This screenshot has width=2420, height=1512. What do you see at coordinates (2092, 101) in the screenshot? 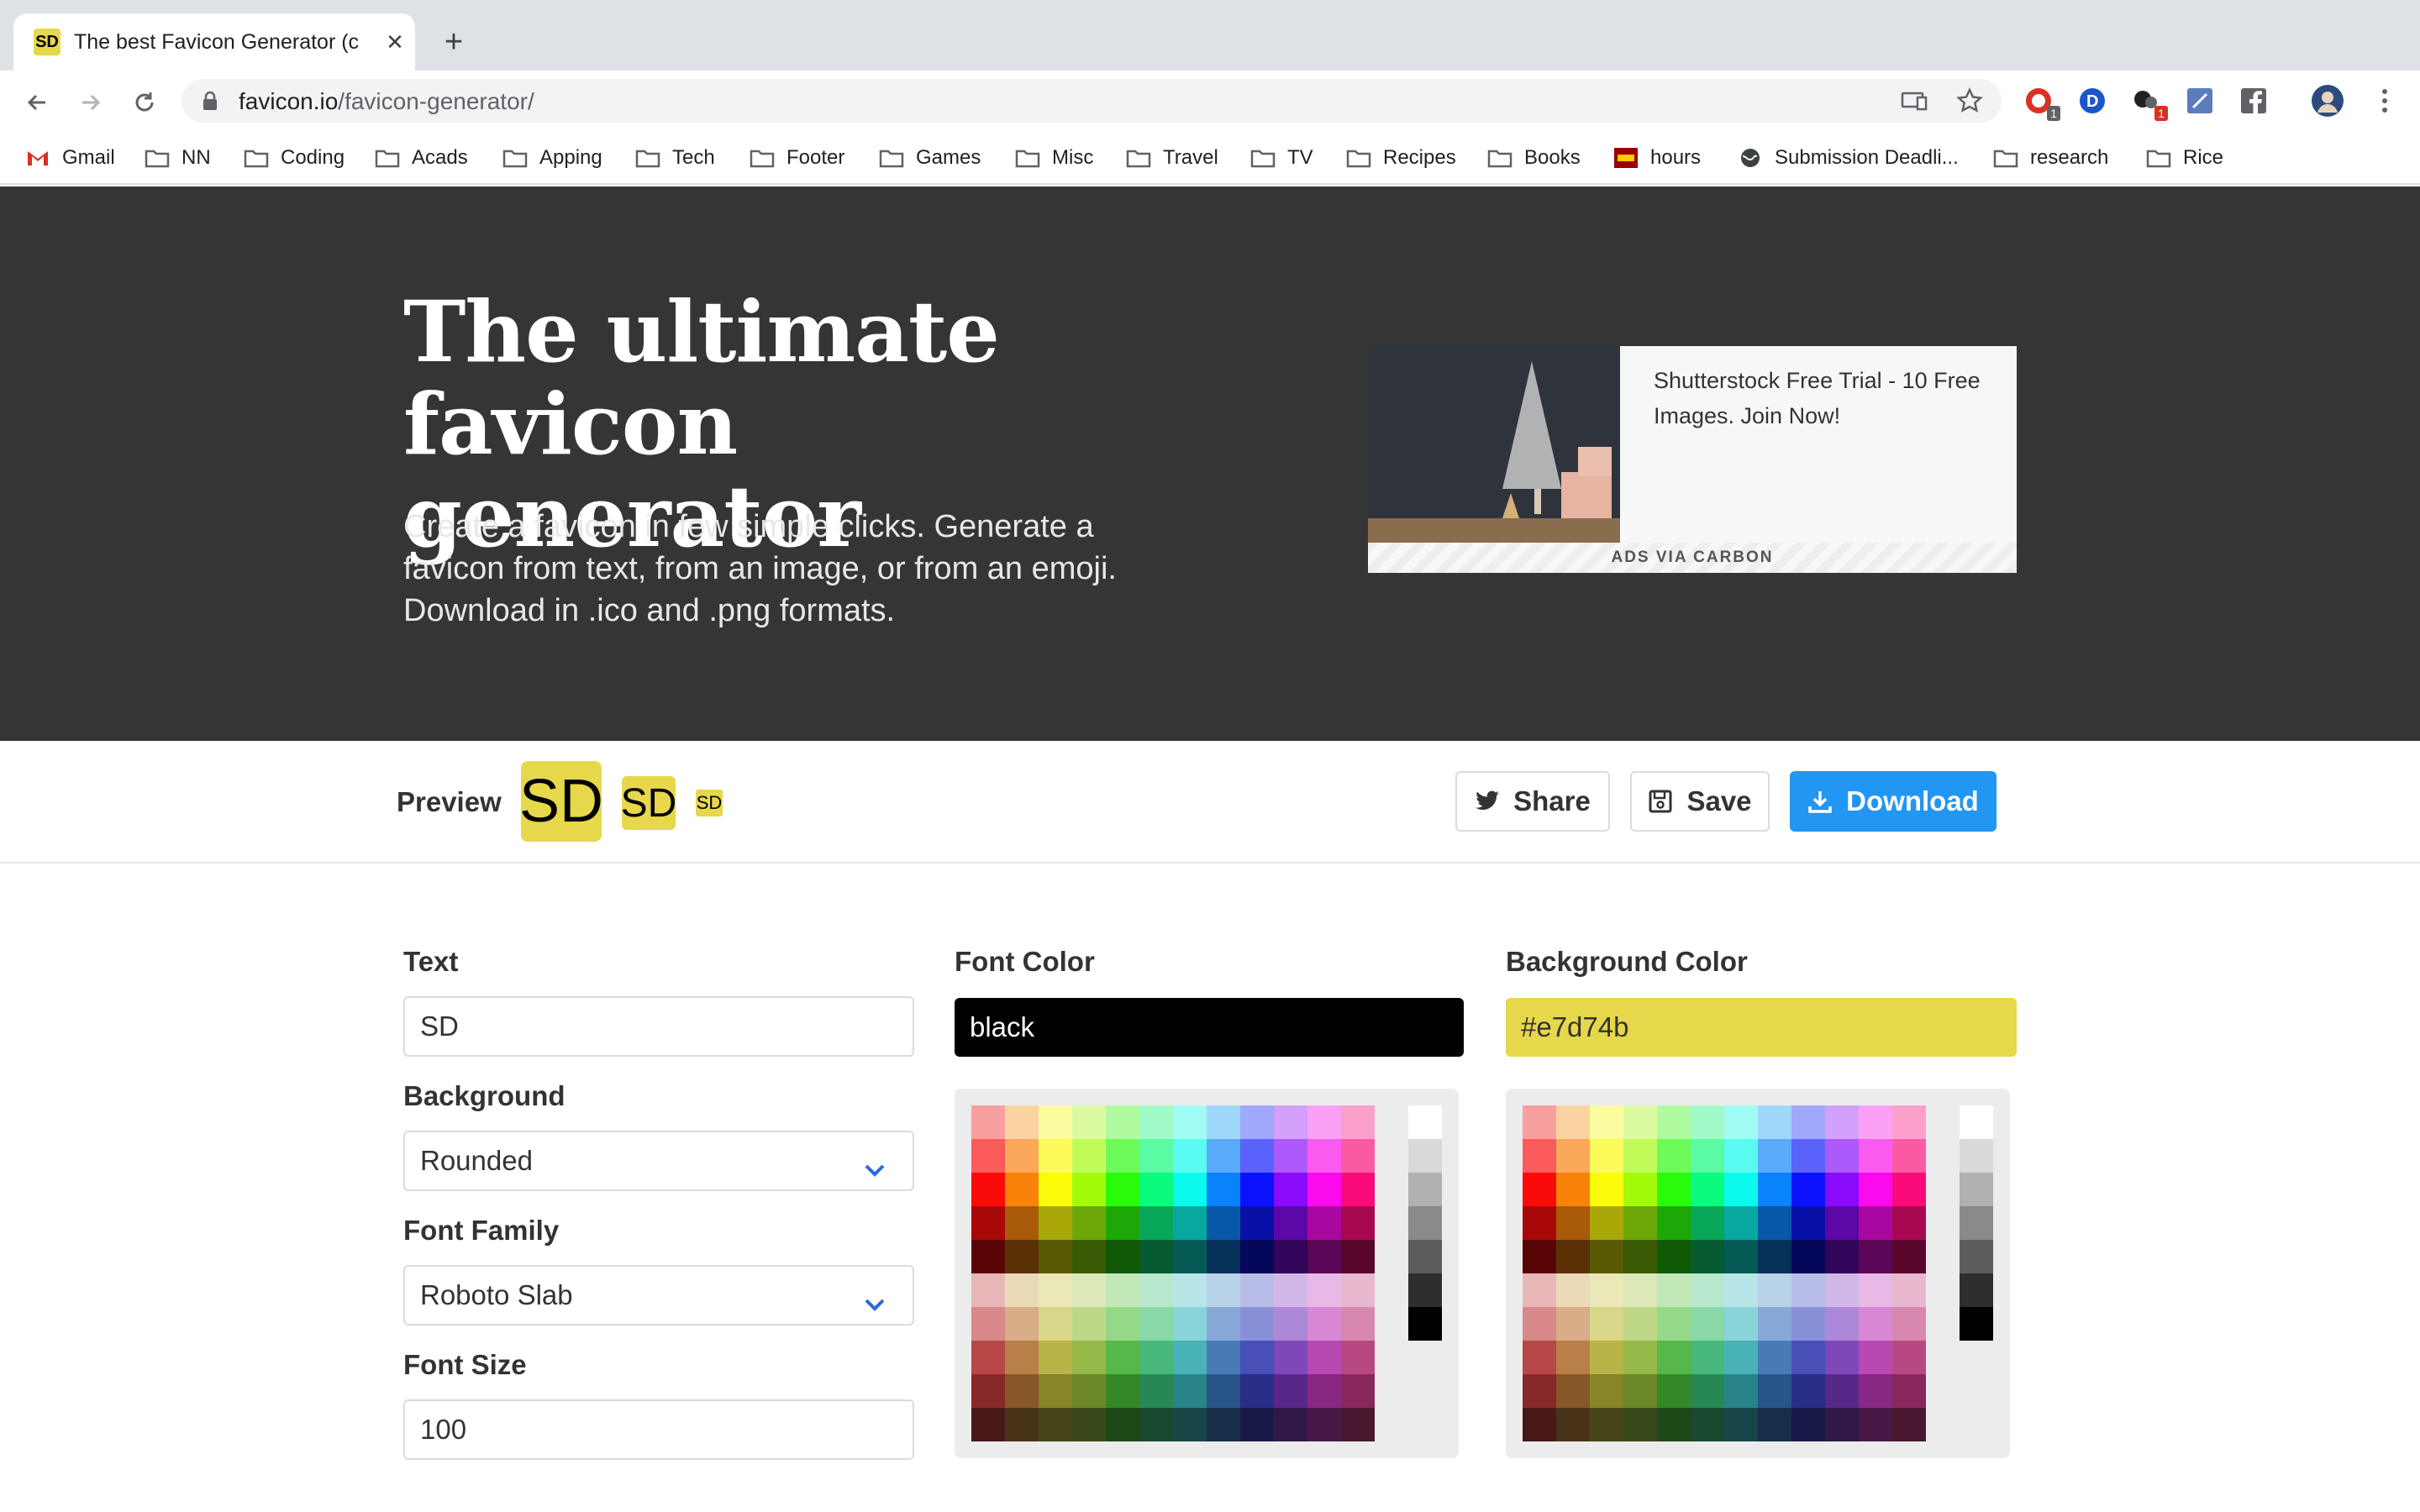
I see `extension-d-icon: D` at bounding box center [2092, 101].